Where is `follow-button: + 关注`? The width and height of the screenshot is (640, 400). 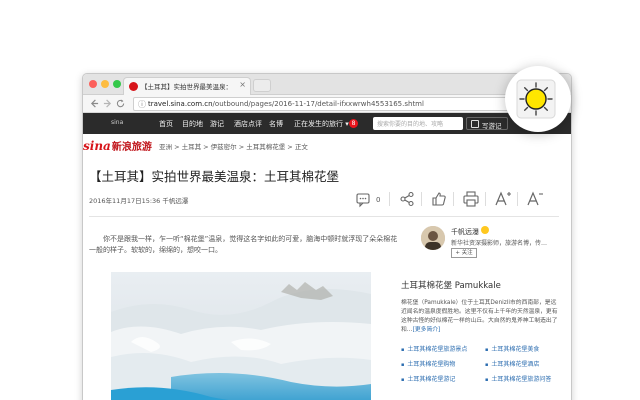
follow-button: + 关注 is located at coordinates (464, 253).